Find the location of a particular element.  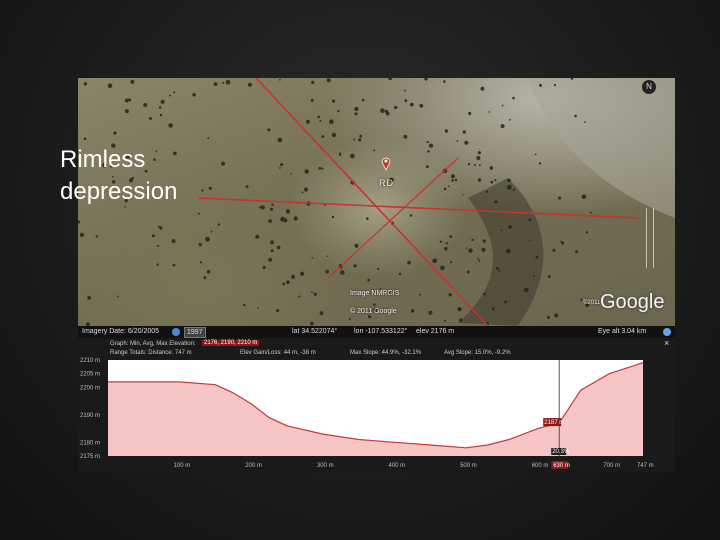

x-tick-label: 200 m is located at coordinates (253, 466).